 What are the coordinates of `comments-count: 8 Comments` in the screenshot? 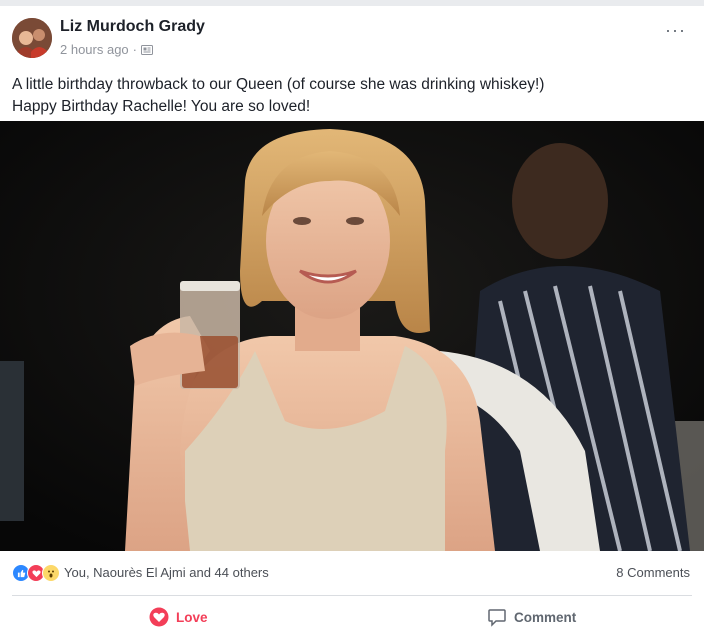 It's located at (653, 572).